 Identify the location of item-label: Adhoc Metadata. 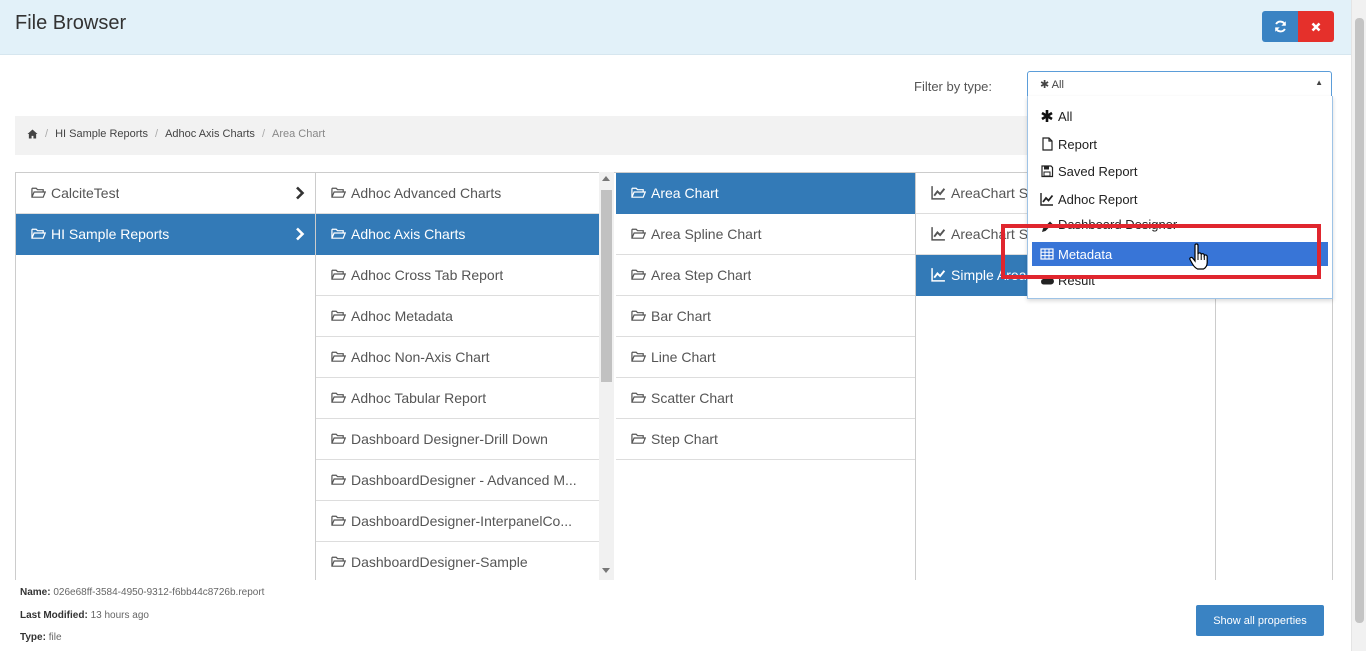
(402, 316).